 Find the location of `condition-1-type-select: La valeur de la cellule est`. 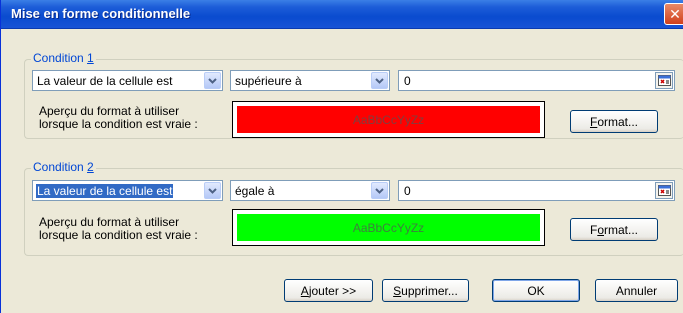

condition-1-type-select: La valeur de la cellule est is located at coordinates (127, 80).